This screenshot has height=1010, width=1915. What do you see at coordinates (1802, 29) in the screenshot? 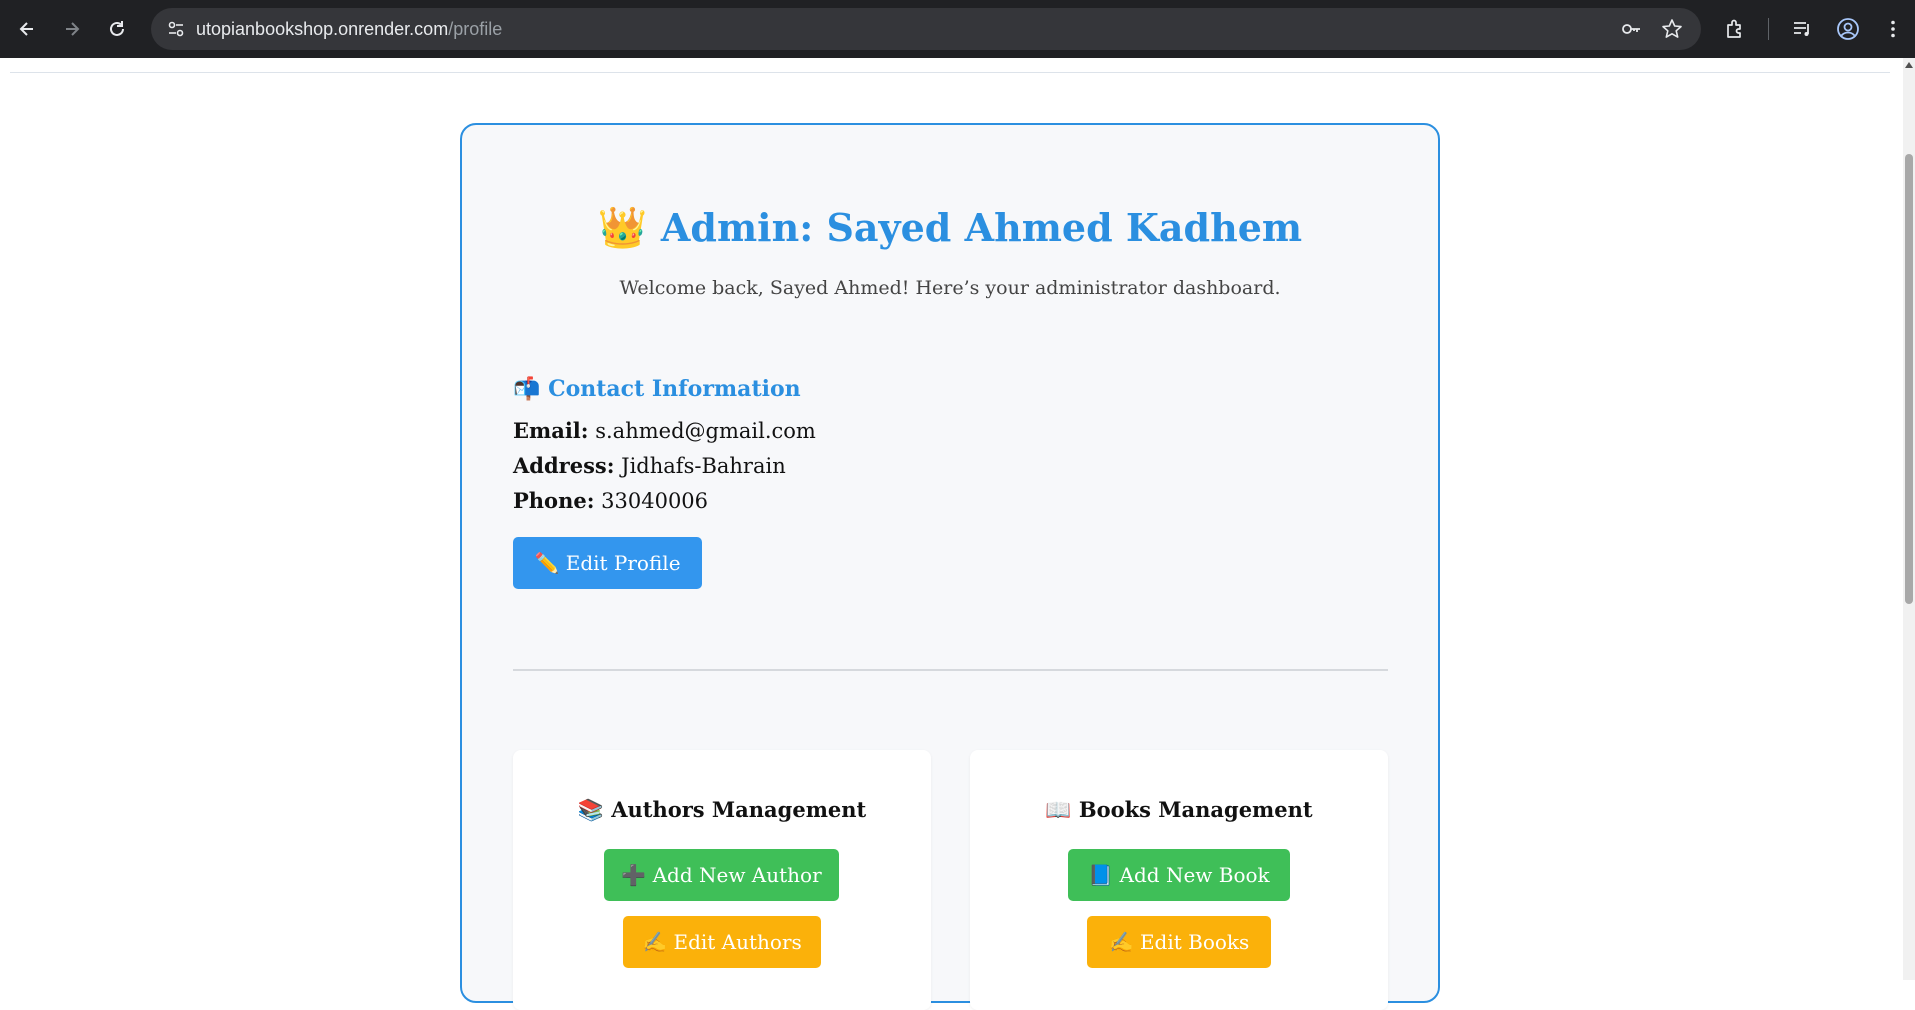
I see `media-queue-icon` at bounding box center [1802, 29].